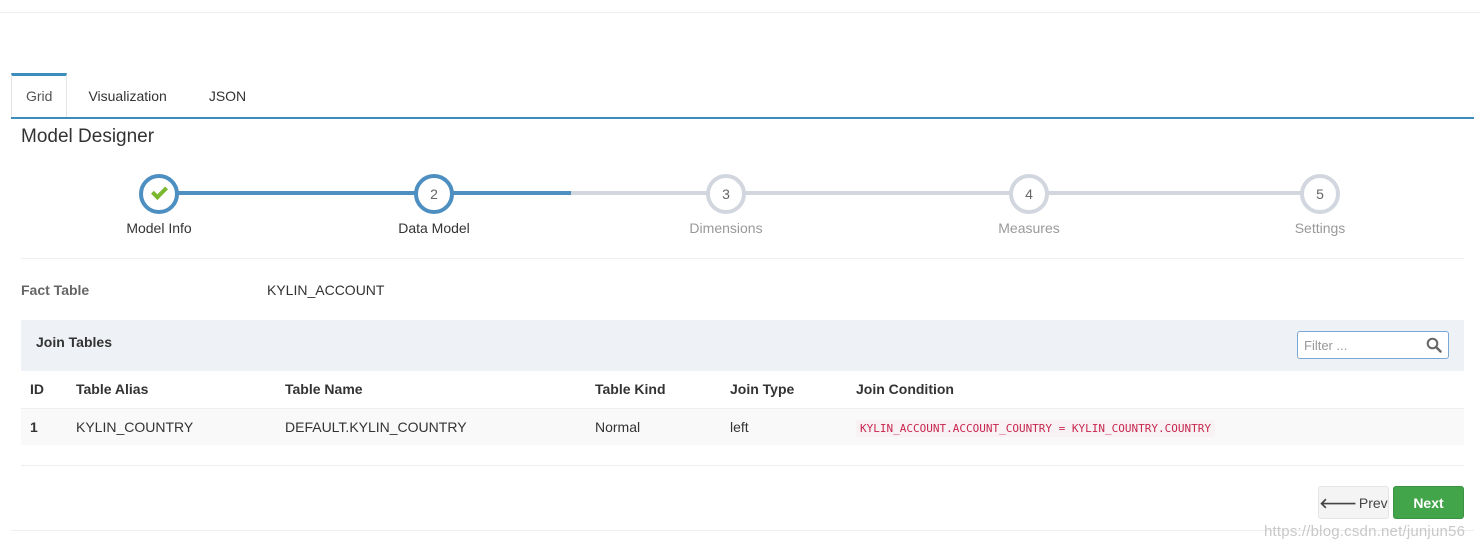  Describe the element at coordinates (88, 136) in the screenshot. I see `page-title: Model Designer` at that location.